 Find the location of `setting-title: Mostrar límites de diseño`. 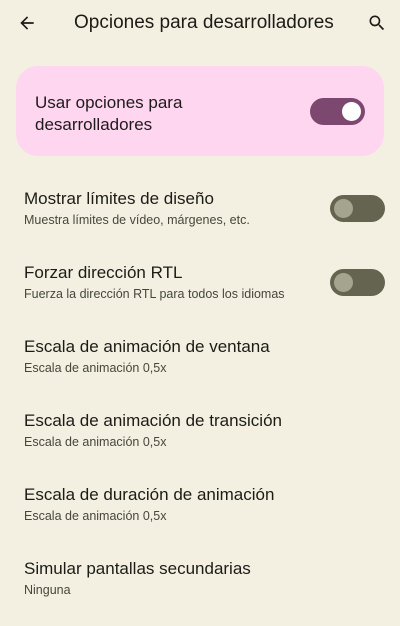

setting-title: Mostrar límites de diseño is located at coordinates (119, 198).